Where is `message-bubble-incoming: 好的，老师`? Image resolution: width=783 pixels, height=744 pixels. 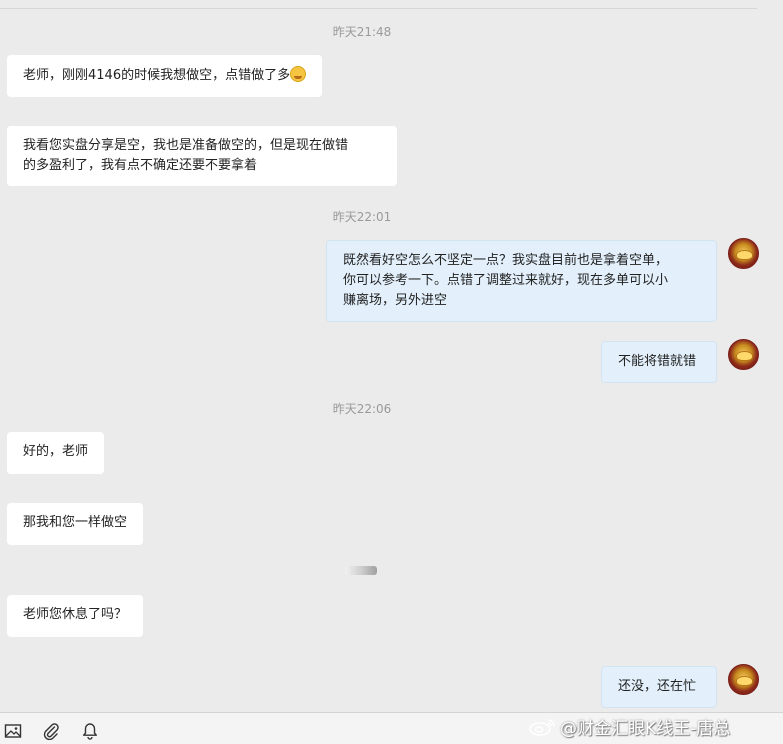
message-bubble-incoming: 好的，老师 is located at coordinates (56, 453).